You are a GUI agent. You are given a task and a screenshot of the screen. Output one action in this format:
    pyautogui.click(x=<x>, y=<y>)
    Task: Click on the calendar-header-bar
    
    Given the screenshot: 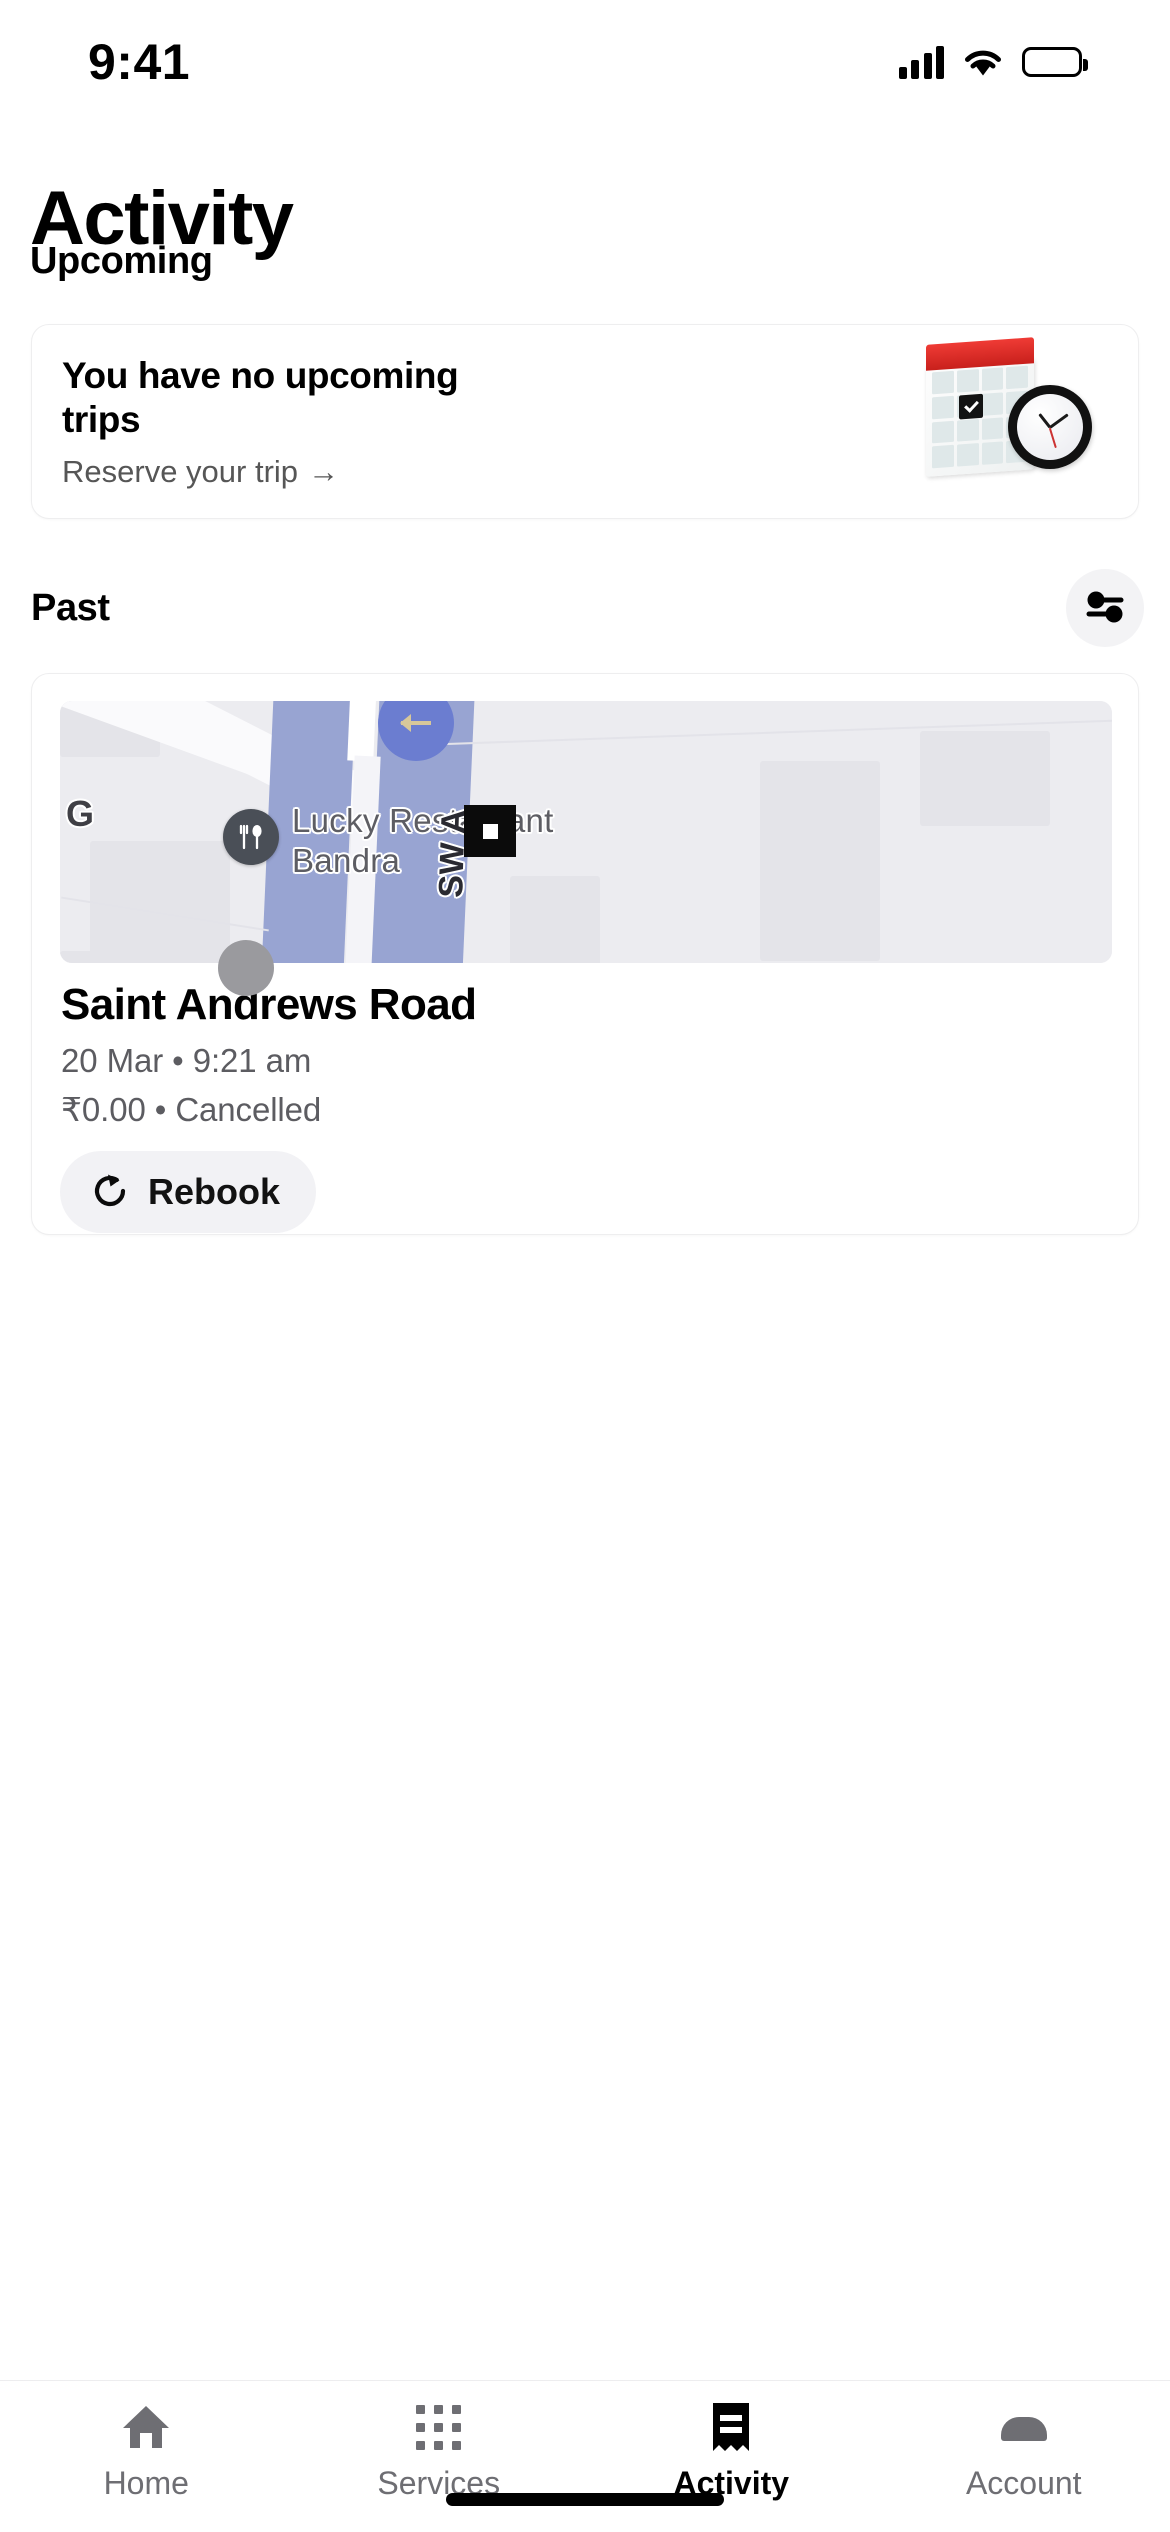 What is the action you would take?
    pyautogui.click(x=980, y=353)
    